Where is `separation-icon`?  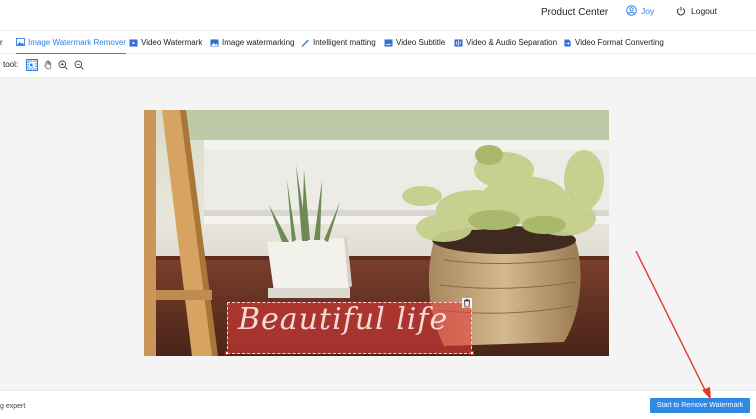 separation-icon is located at coordinates (458, 42).